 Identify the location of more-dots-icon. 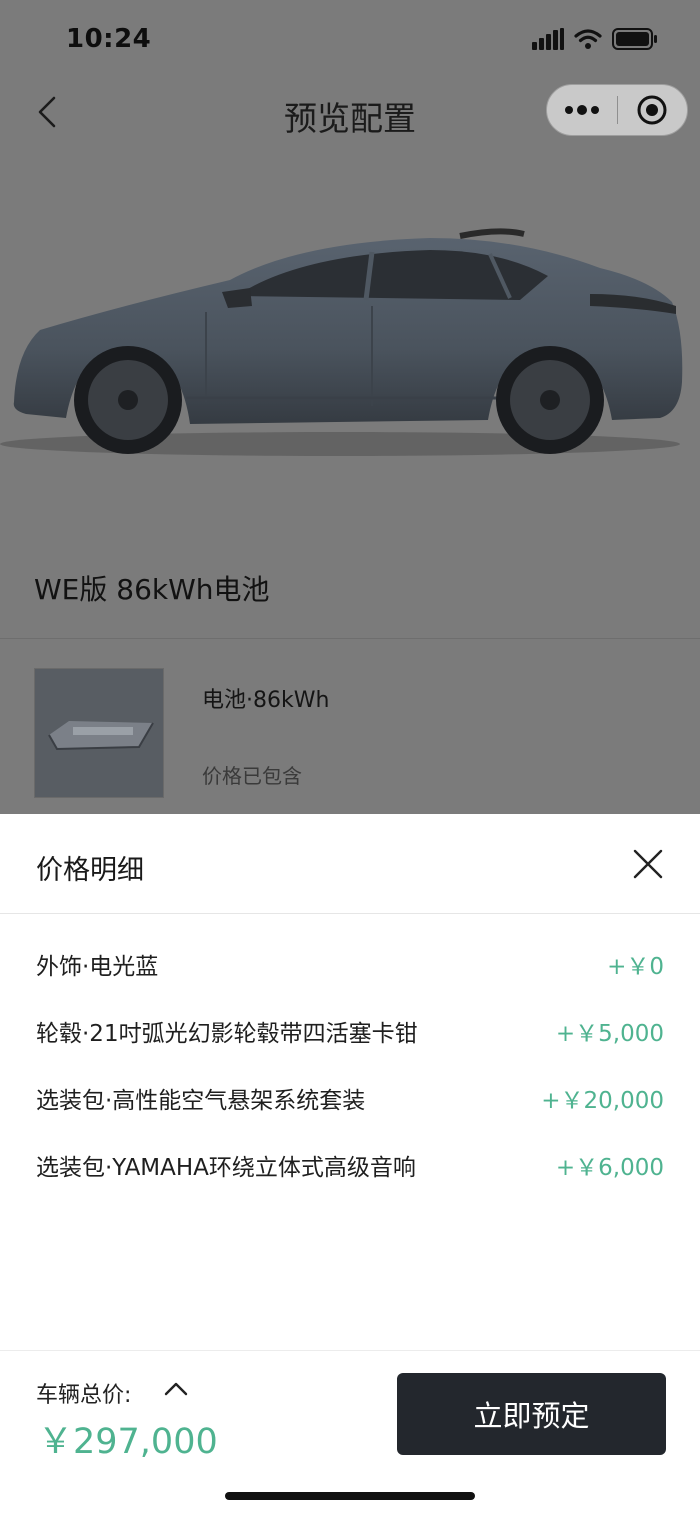
(581, 110).